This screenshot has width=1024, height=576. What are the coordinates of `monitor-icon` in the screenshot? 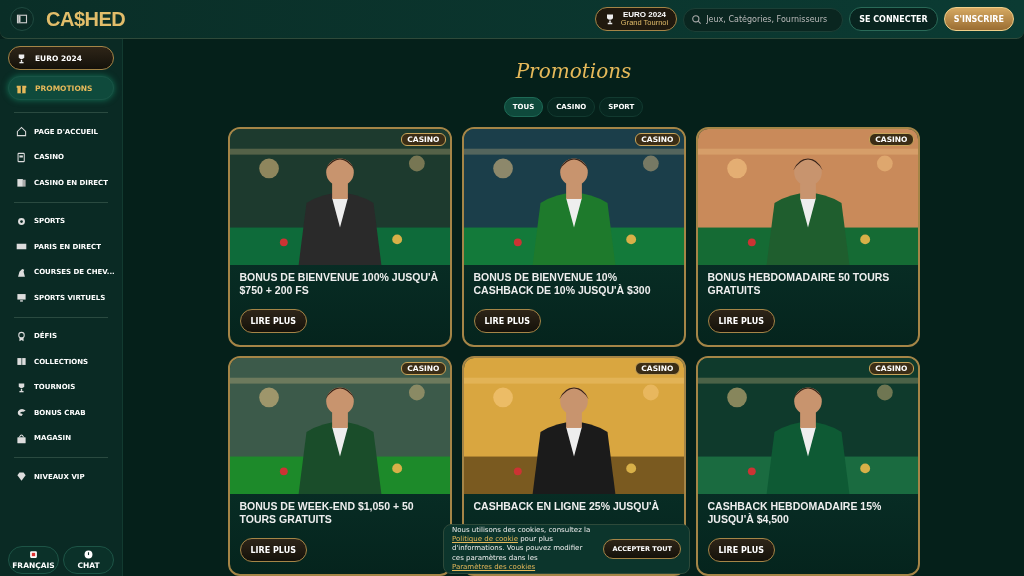 It's located at (21, 298).